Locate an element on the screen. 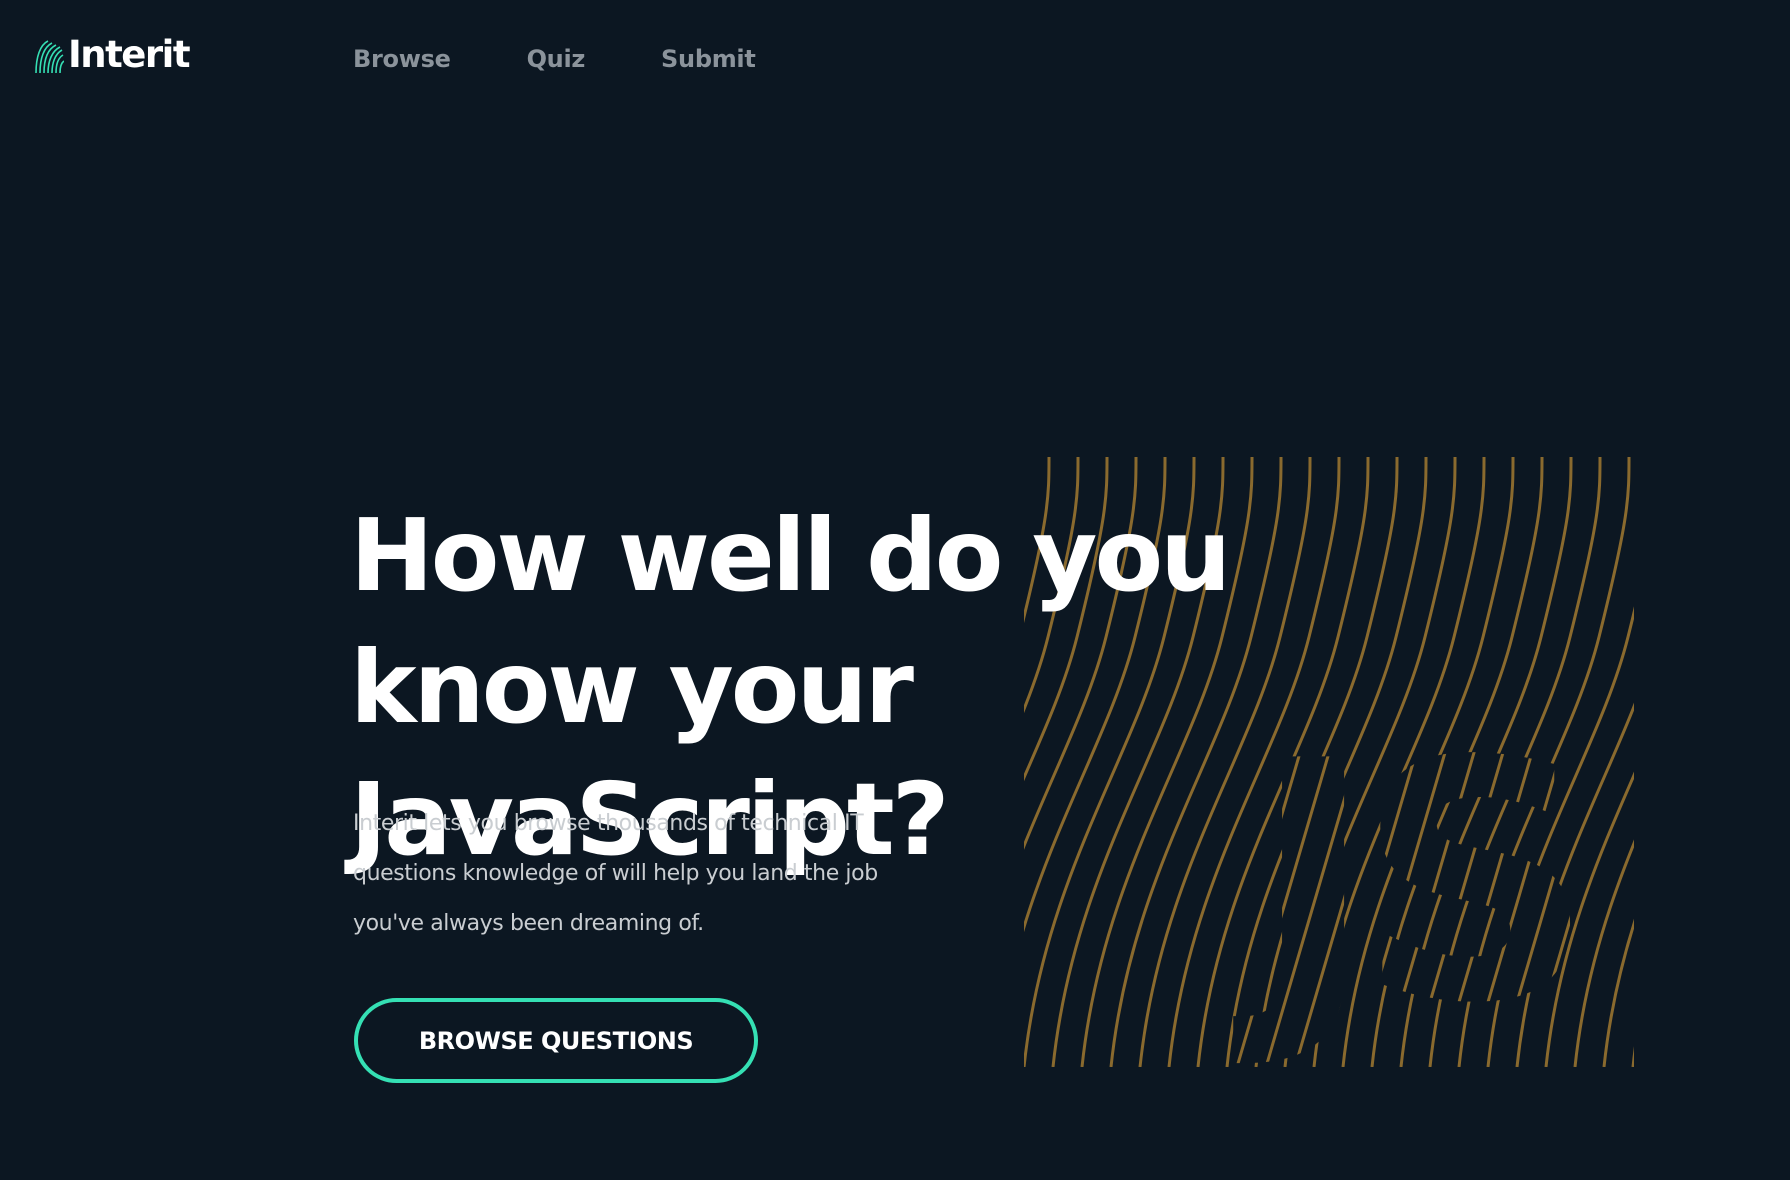 The height and width of the screenshot is (1180, 1790). main-nav: Browse Quiz Submit is located at coordinates (554, 59).